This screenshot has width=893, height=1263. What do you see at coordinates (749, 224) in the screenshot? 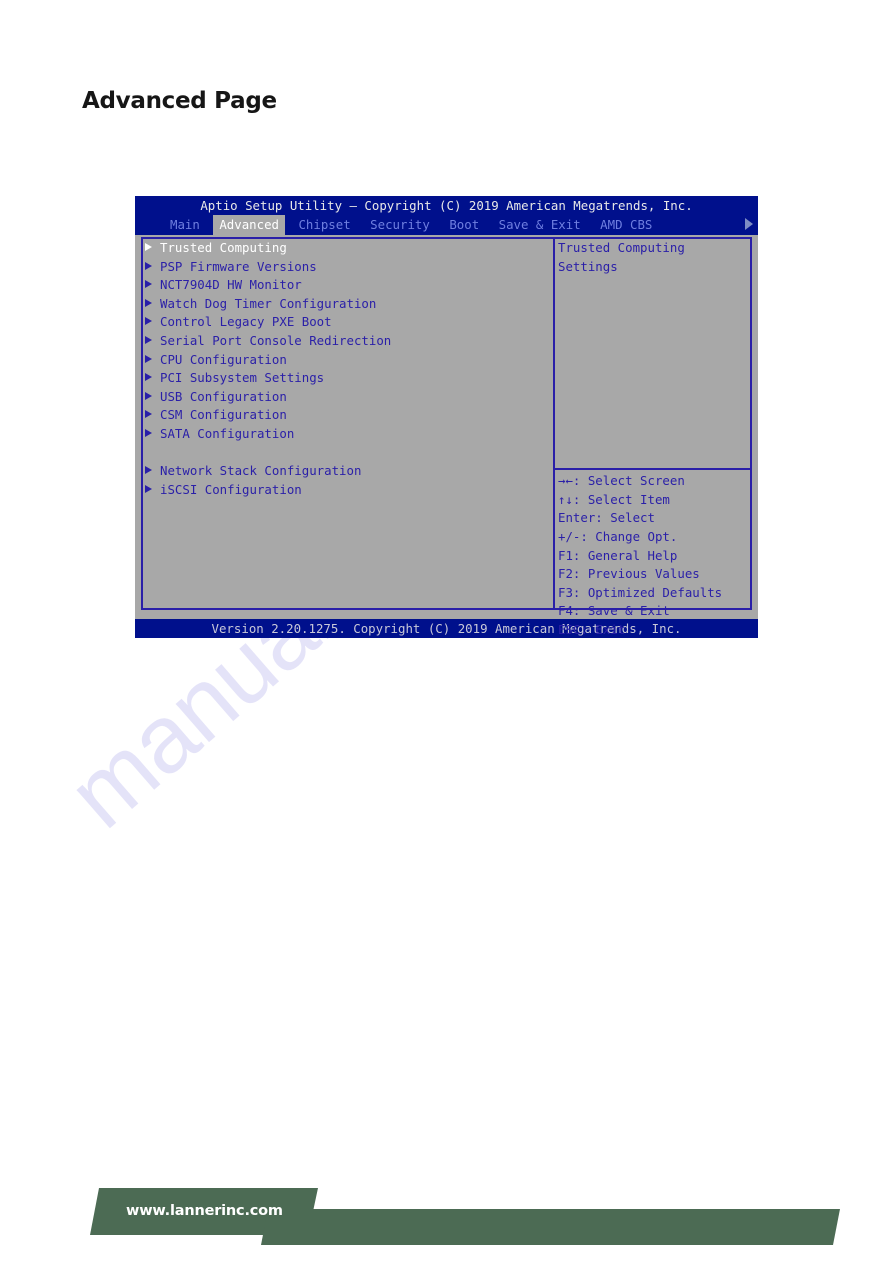
I see `chevron-right-icon` at bounding box center [749, 224].